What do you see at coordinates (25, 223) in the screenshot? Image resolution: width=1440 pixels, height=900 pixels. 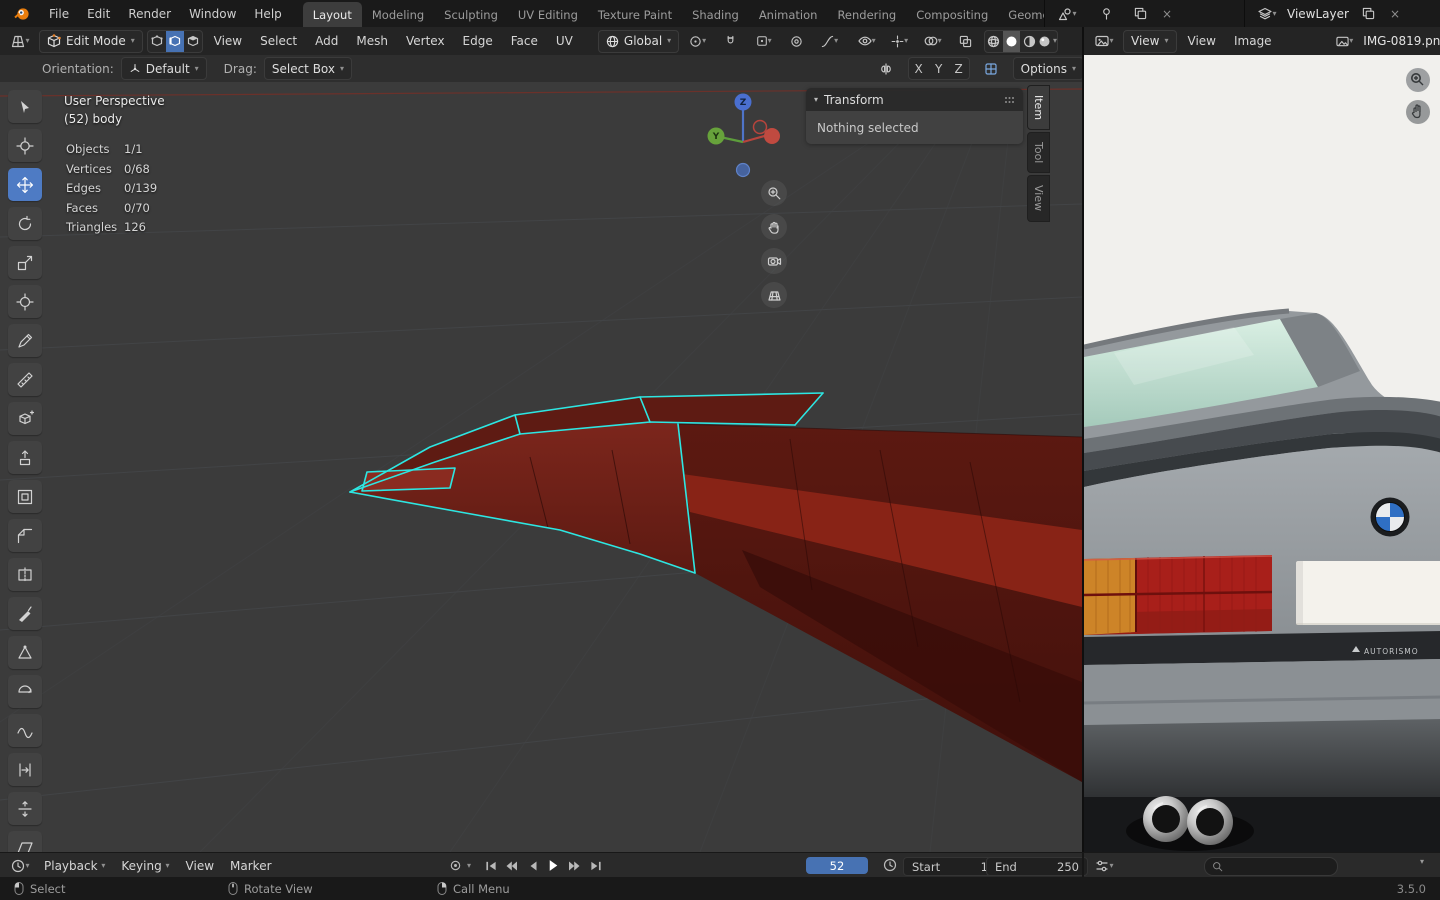 I see `tool-rotate-button` at bounding box center [25, 223].